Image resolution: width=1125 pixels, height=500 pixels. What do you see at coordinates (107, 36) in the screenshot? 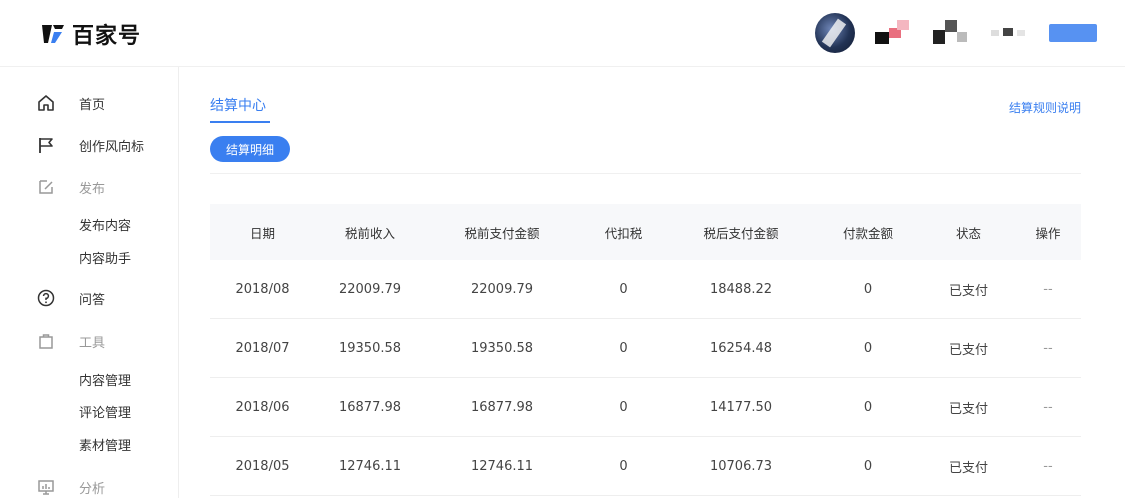
I see `brand-name: 百家号` at bounding box center [107, 36].